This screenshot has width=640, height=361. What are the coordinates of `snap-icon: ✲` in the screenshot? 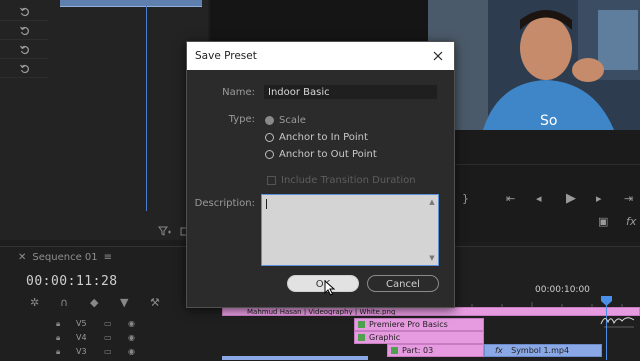 It's located at (34, 302).